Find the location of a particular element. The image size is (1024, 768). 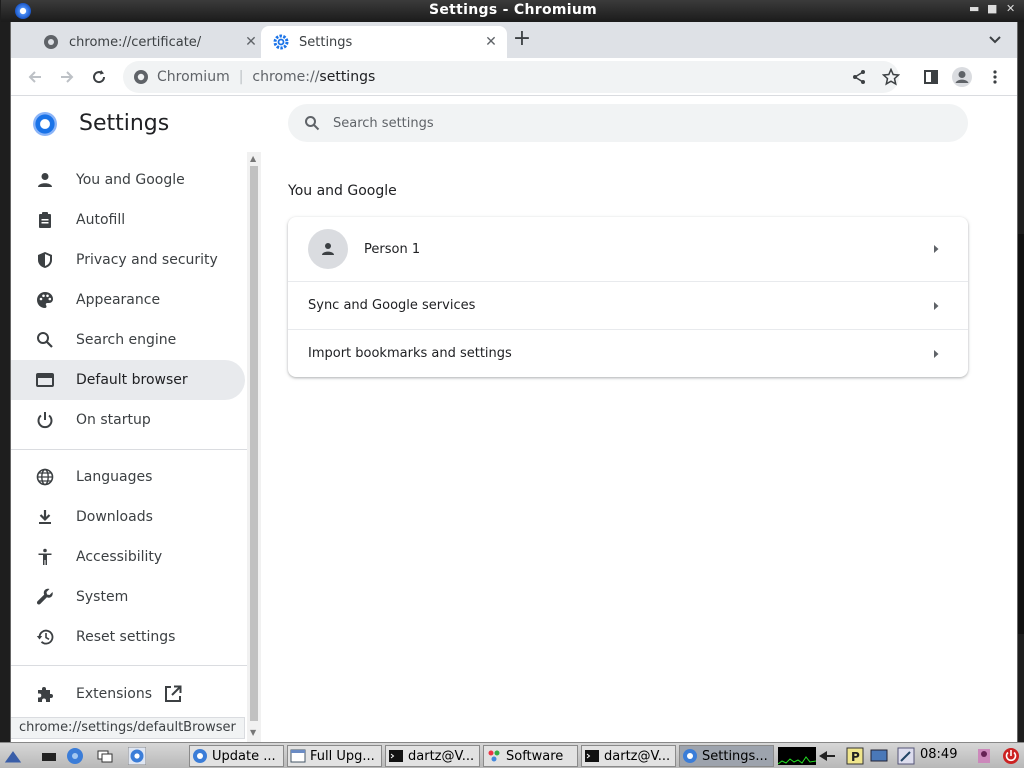

chromium-launcher-icon is located at coordinates (137, 756).